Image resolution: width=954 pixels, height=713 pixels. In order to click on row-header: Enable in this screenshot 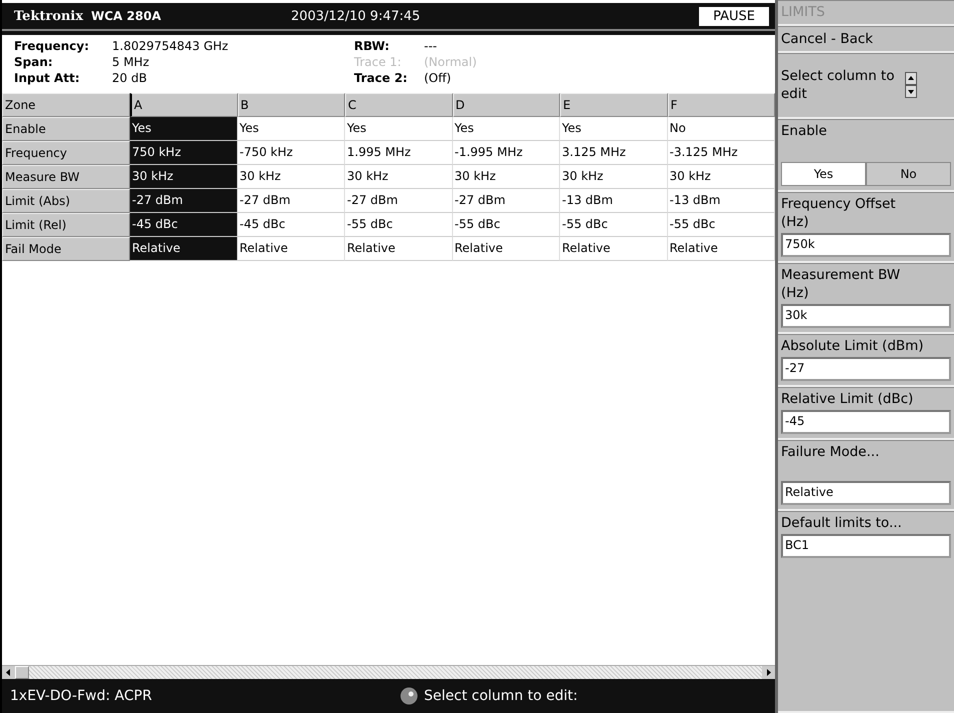, I will do `click(66, 129)`.